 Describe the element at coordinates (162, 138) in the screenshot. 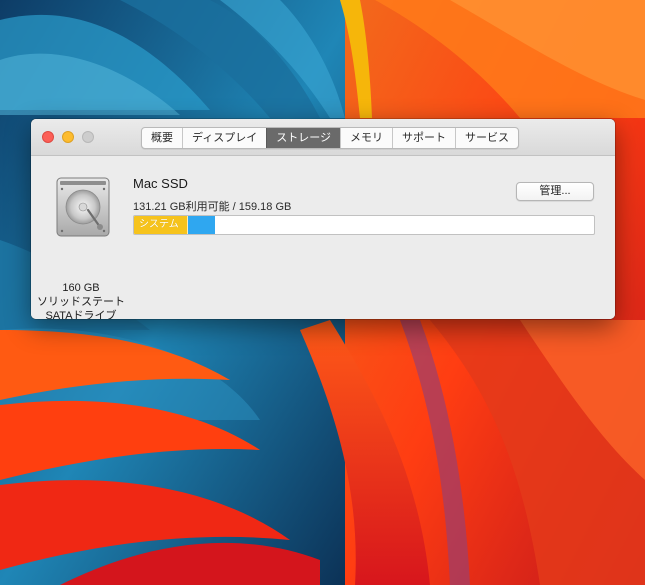

I see `tab-overview: 概要` at that location.